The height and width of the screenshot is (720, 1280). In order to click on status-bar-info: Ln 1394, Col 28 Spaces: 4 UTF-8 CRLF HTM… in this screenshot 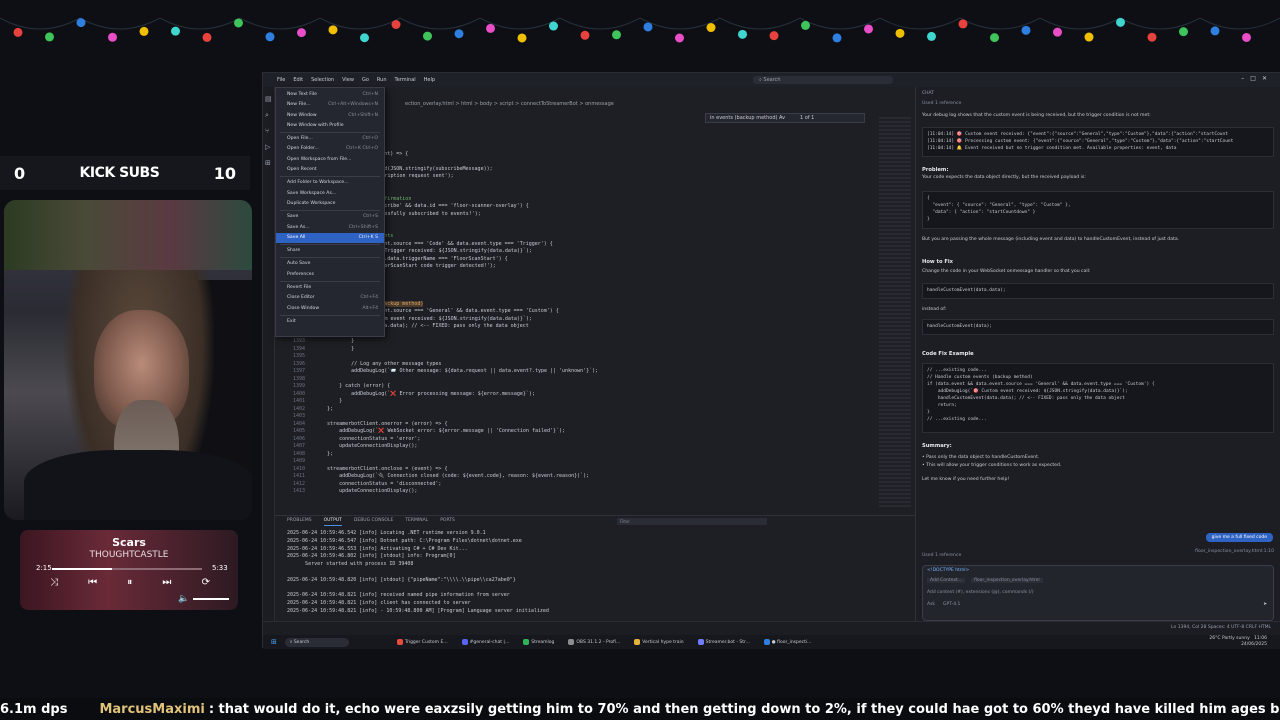, I will do `click(1221, 627)`.